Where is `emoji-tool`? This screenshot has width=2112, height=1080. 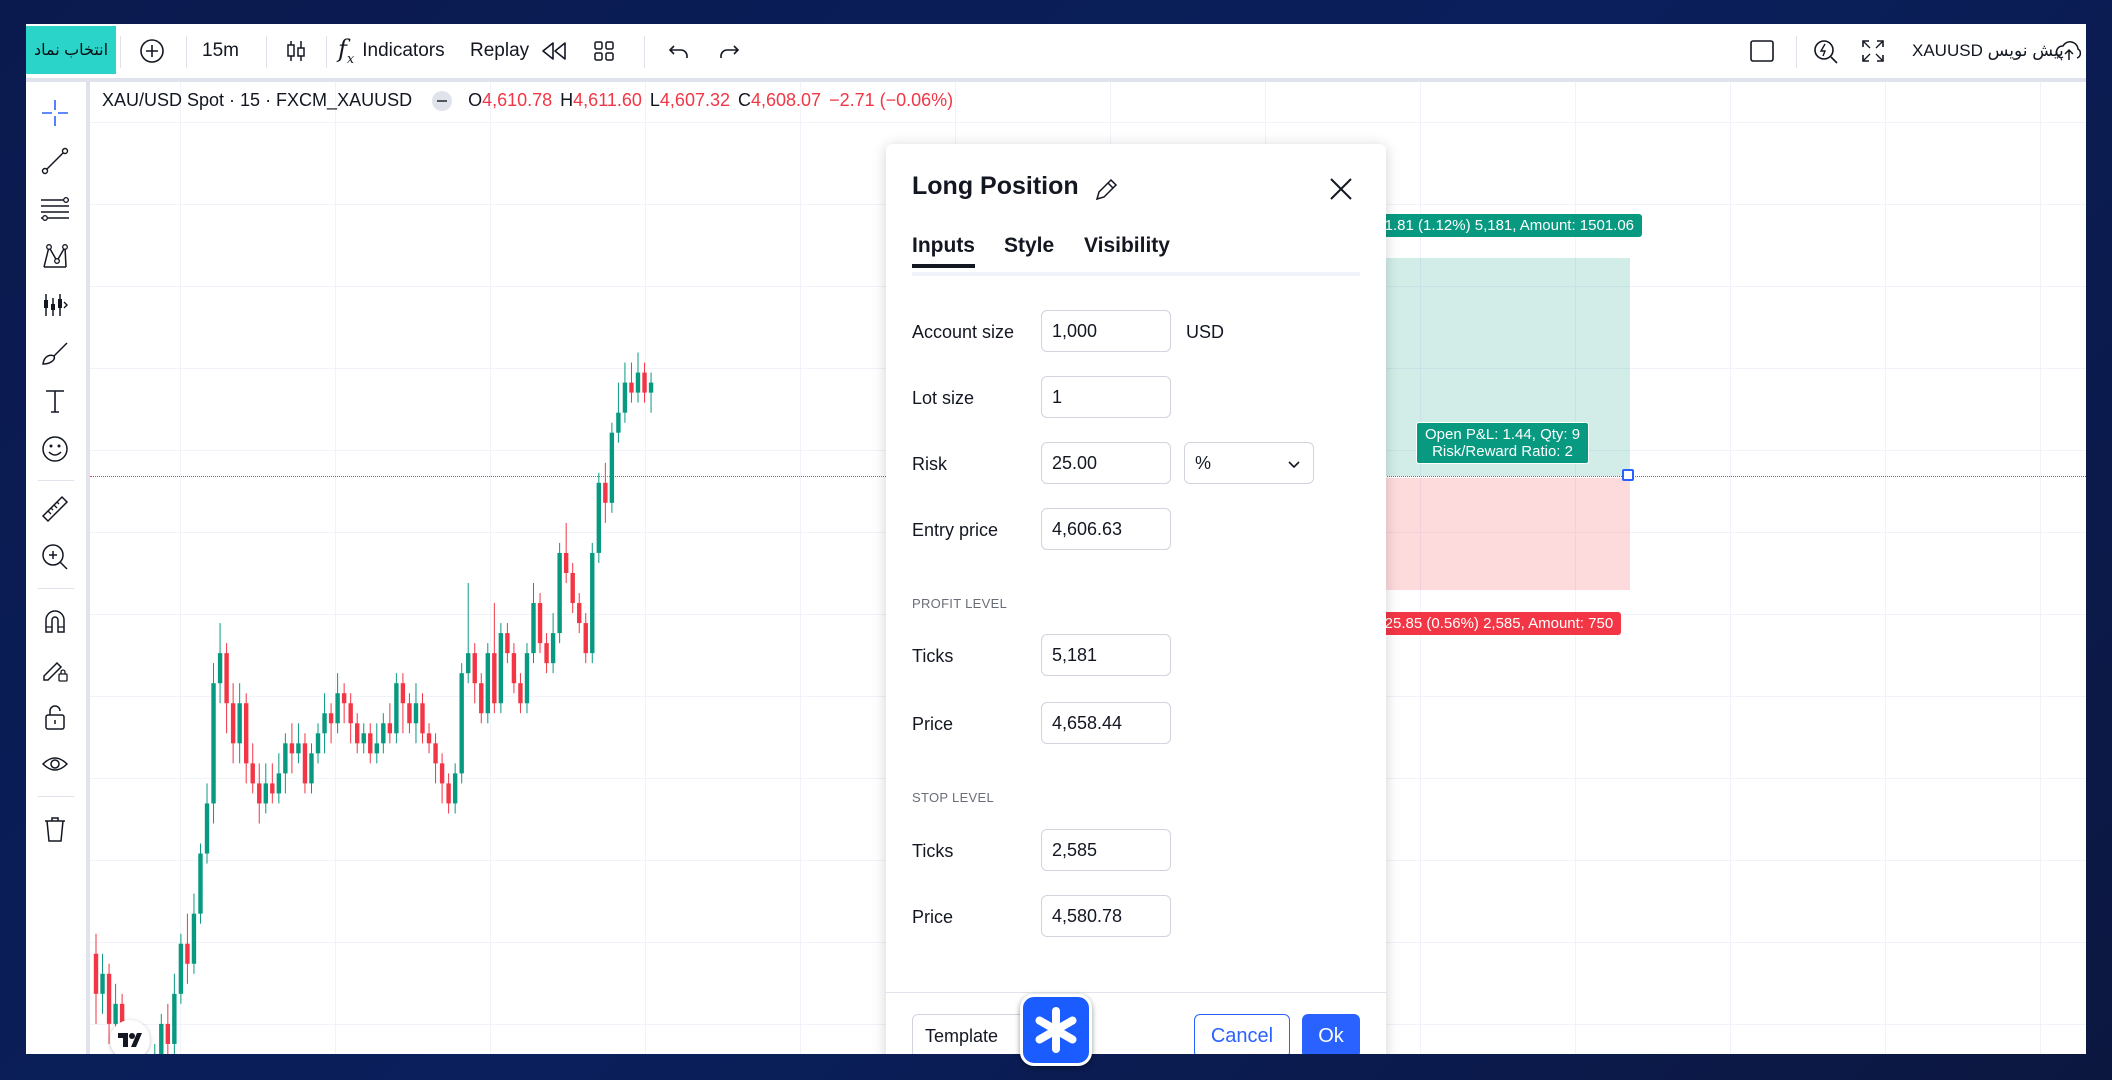 emoji-tool is located at coordinates (55, 449).